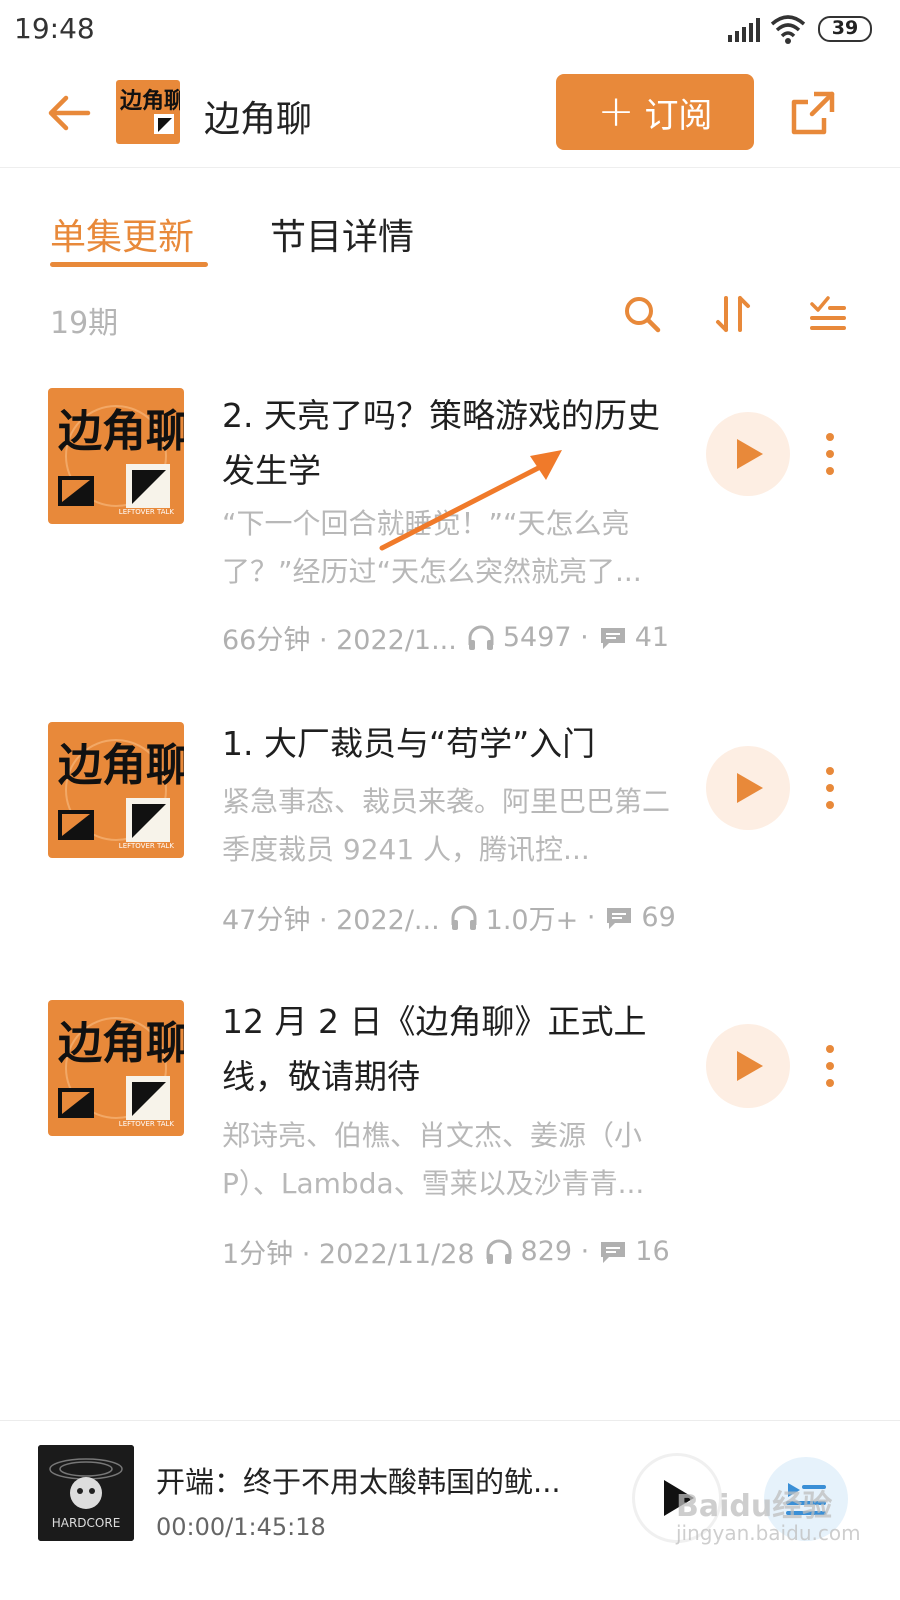  I want to click on podcast-title: 边角聊, so click(258, 119).